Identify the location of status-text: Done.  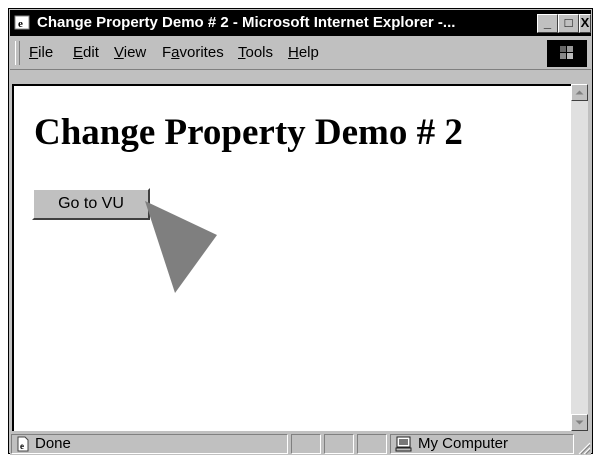
(53, 443).